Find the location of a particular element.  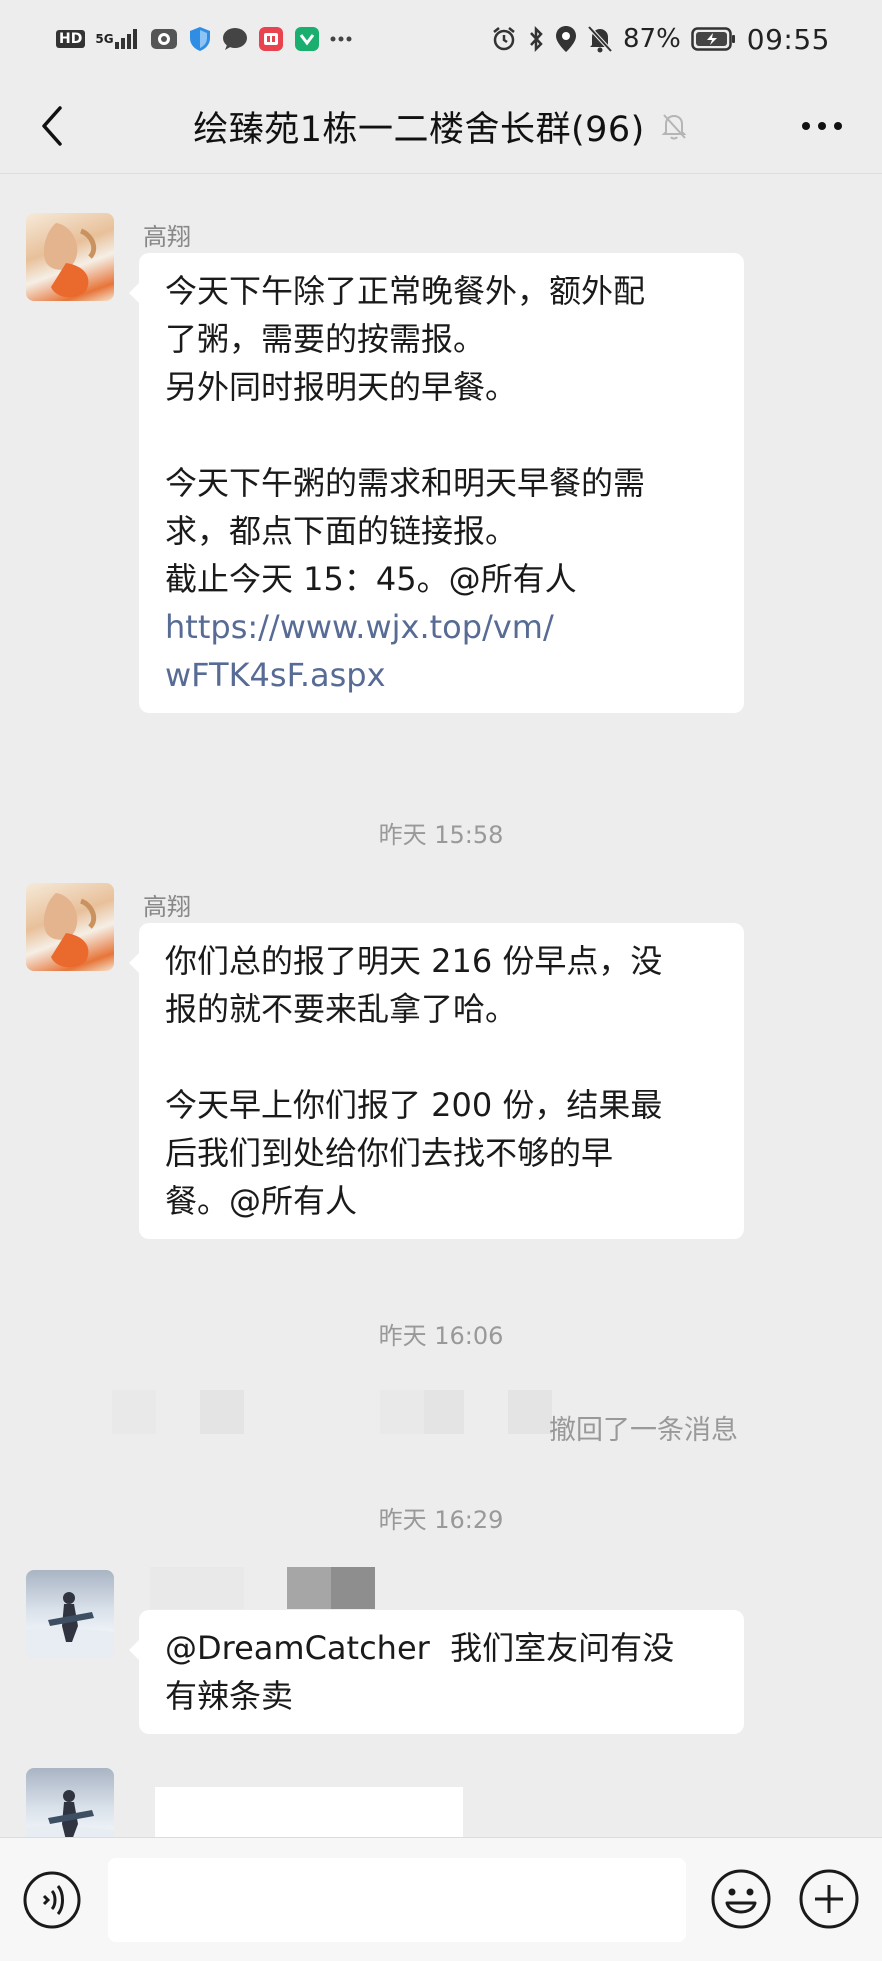

app-green-icon is located at coordinates (307, 39).